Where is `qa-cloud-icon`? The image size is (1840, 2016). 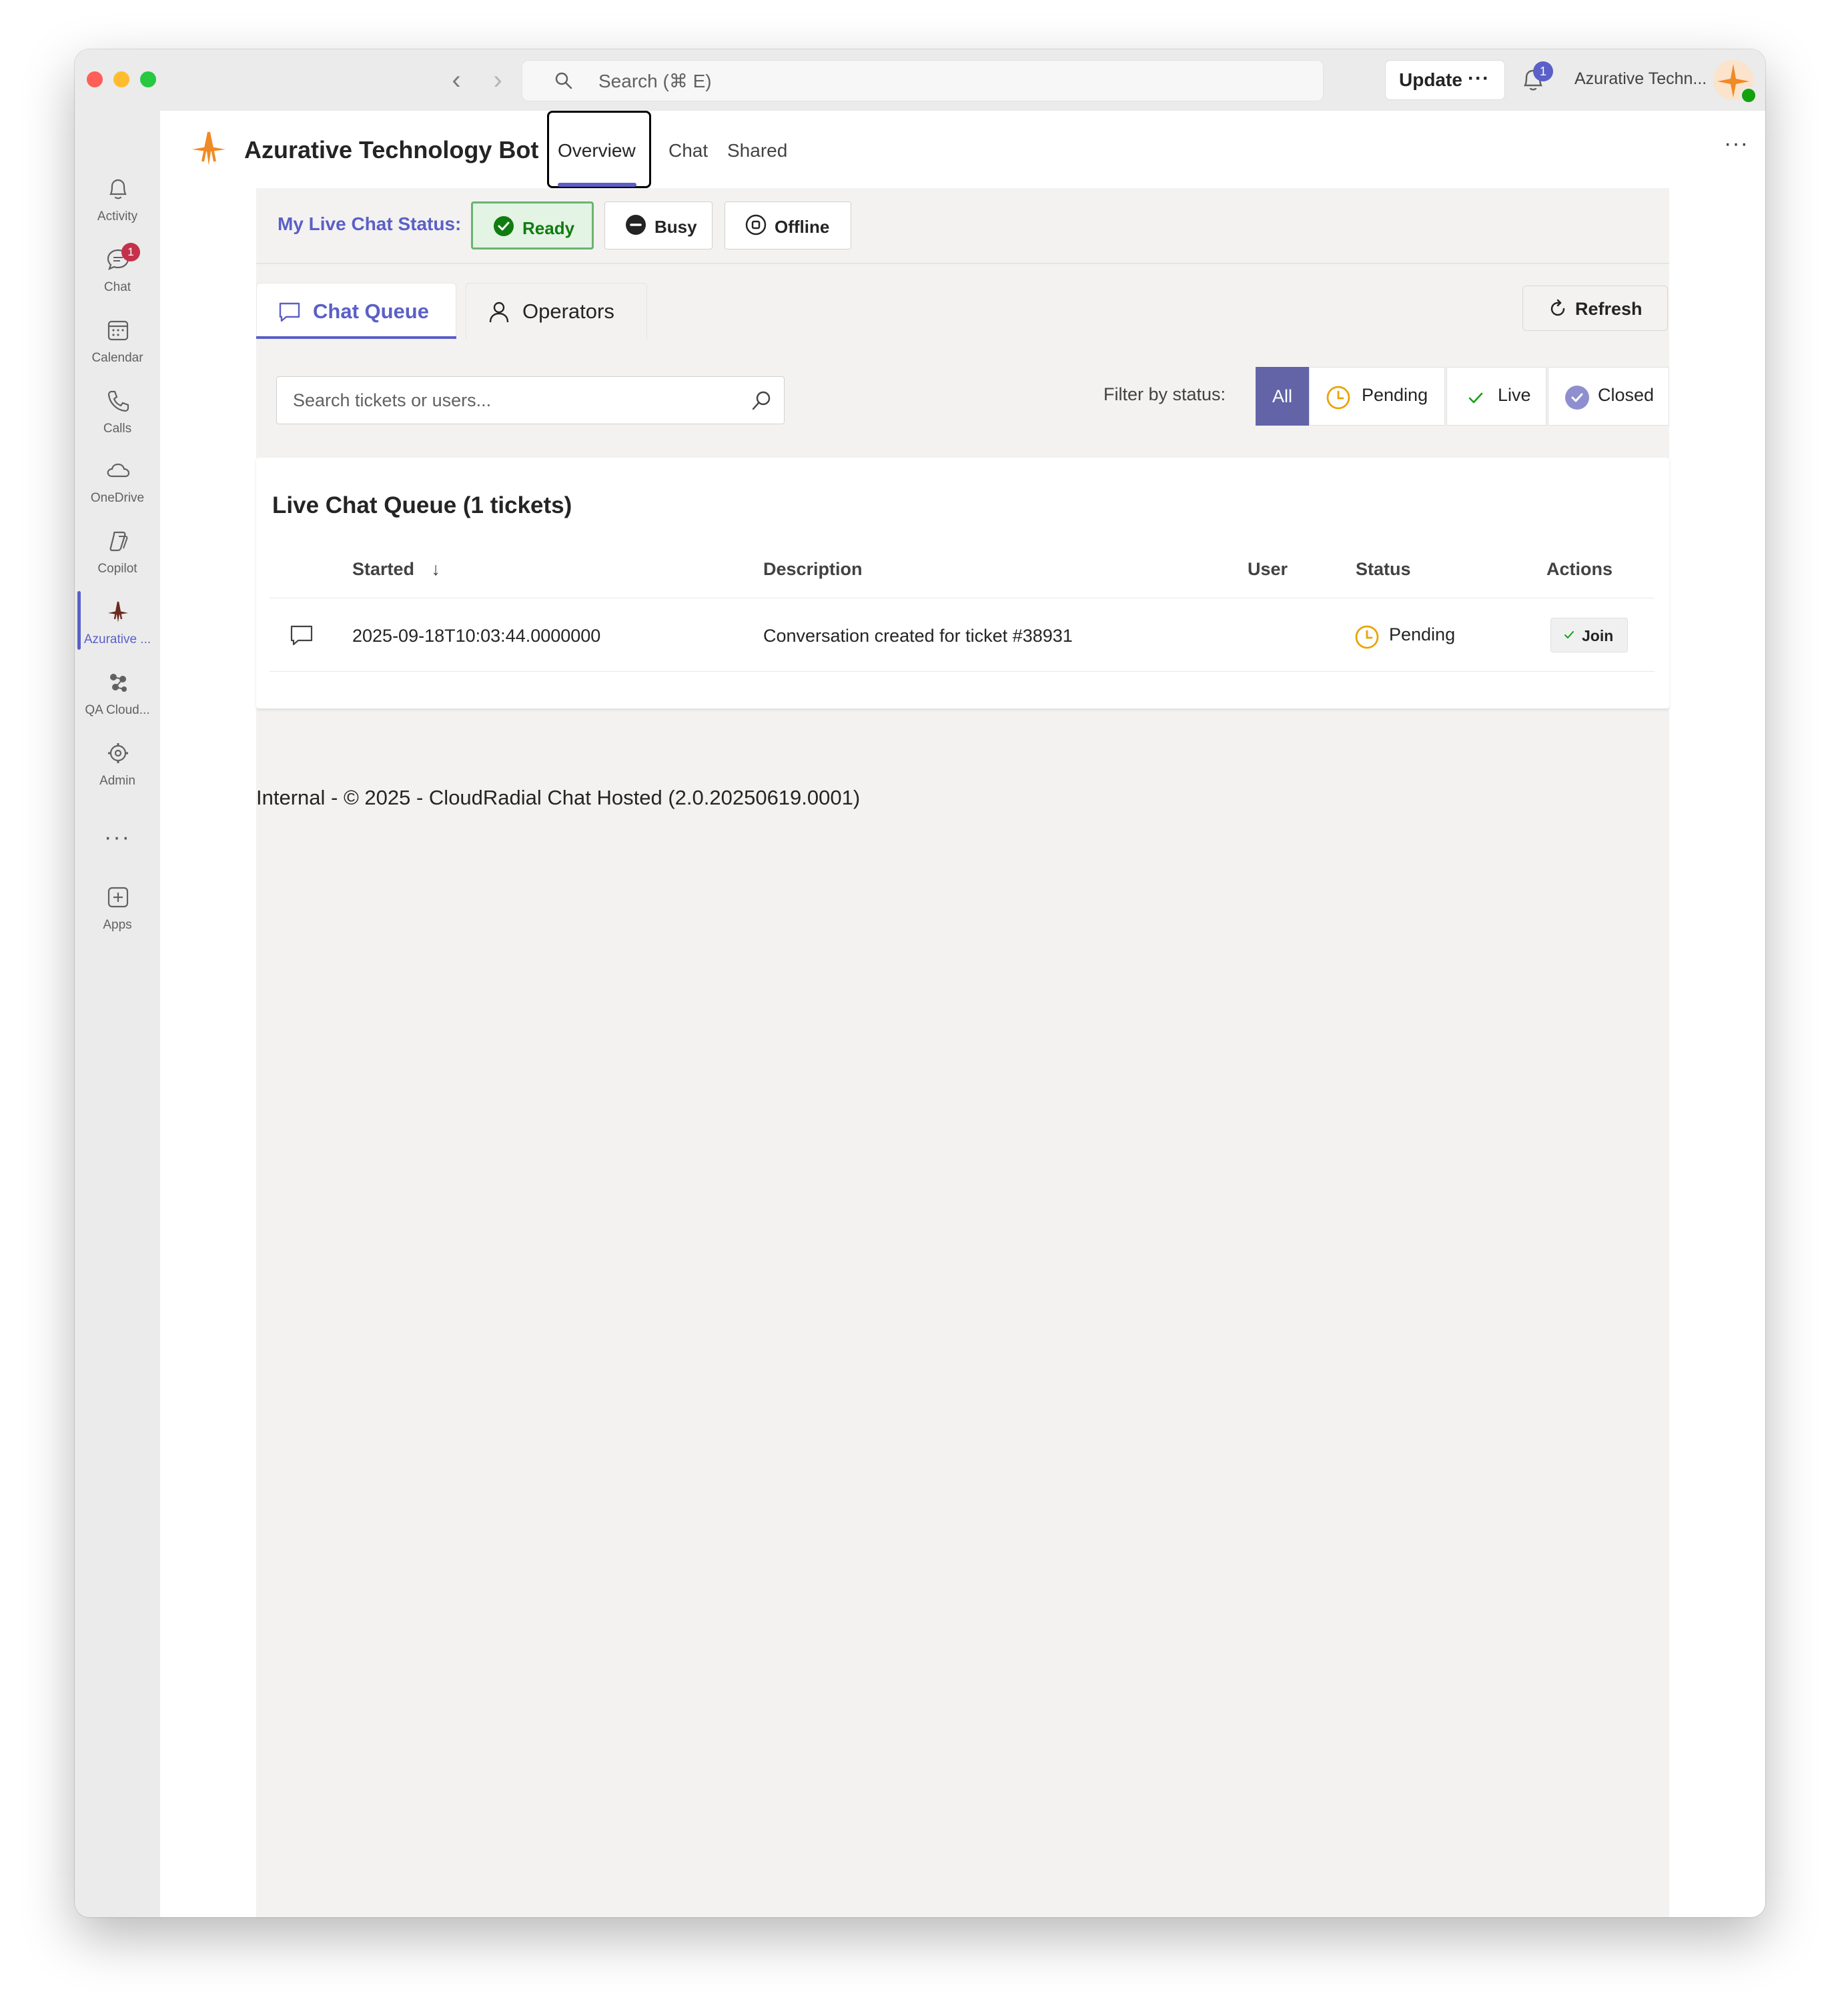 qa-cloud-icon is located at coordinates (118, 683).